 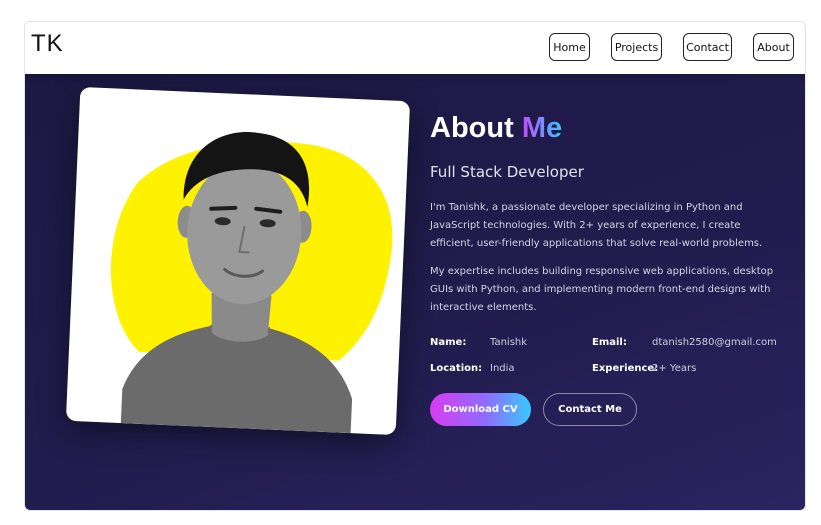 What do you see at coordinates (609, 342) in the screenshot?
I see `email-label: Email:` at bounding box center [609, 342].